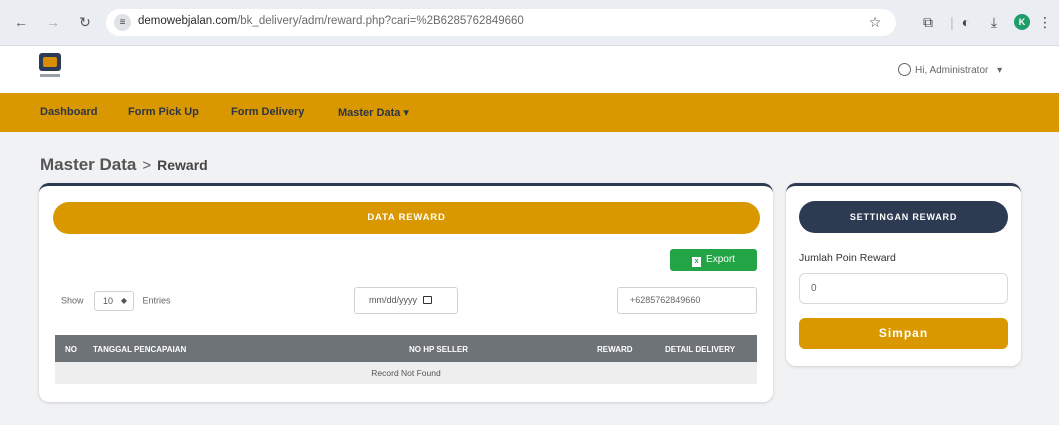 The height and width of the screenshot is (425, 1059). Describe the element at coordinates (966, 22) in the screenshot. I see `sidebar-icon: ◐` at that location.